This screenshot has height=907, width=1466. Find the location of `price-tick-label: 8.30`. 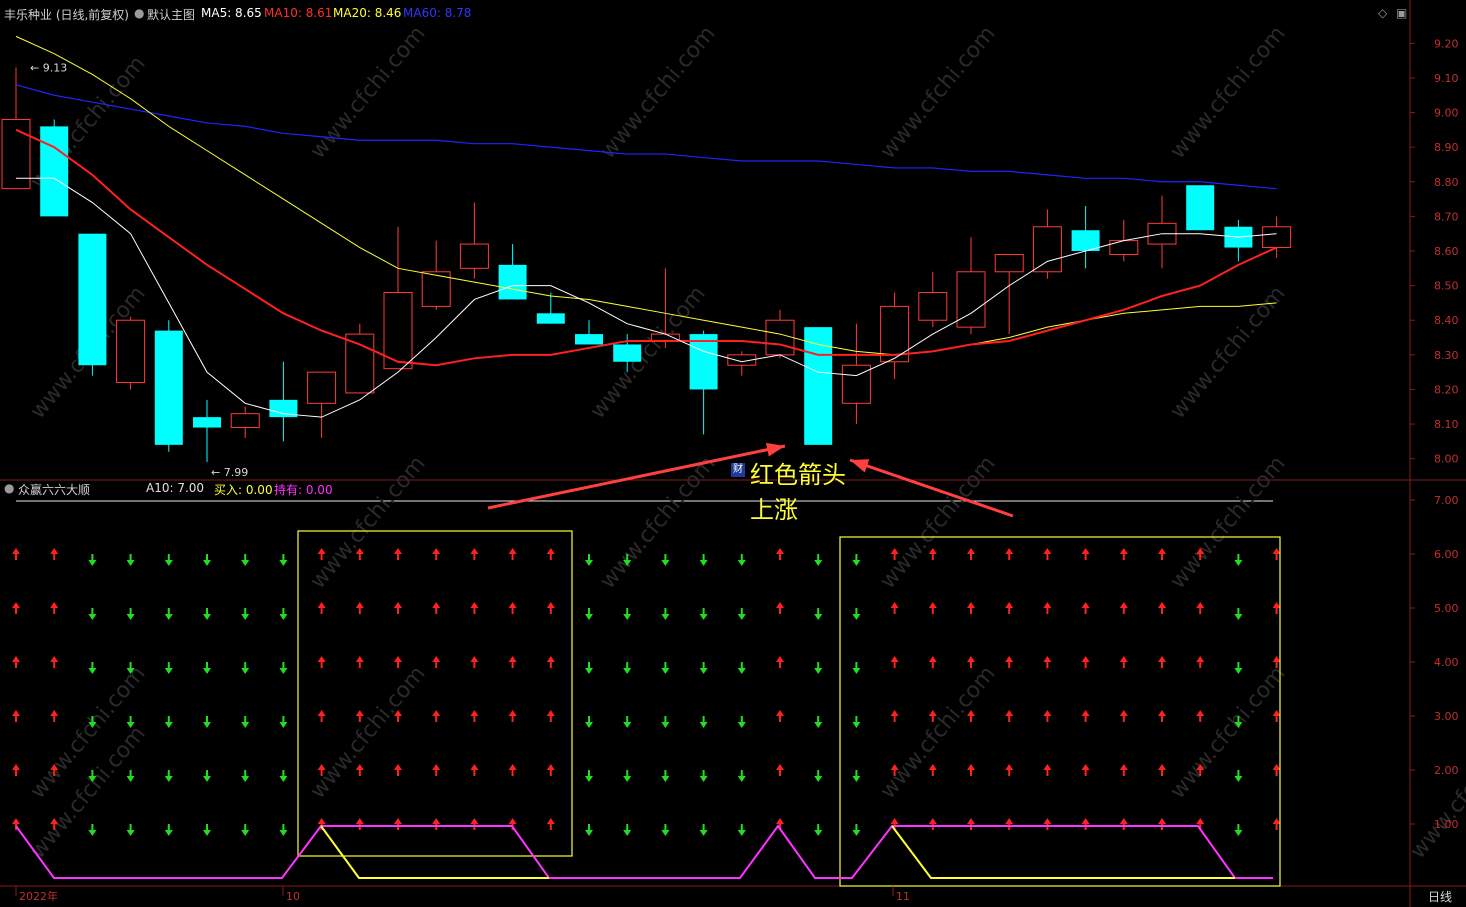

price-tick-label: 8.30 is located at coordinates (1446, 355).